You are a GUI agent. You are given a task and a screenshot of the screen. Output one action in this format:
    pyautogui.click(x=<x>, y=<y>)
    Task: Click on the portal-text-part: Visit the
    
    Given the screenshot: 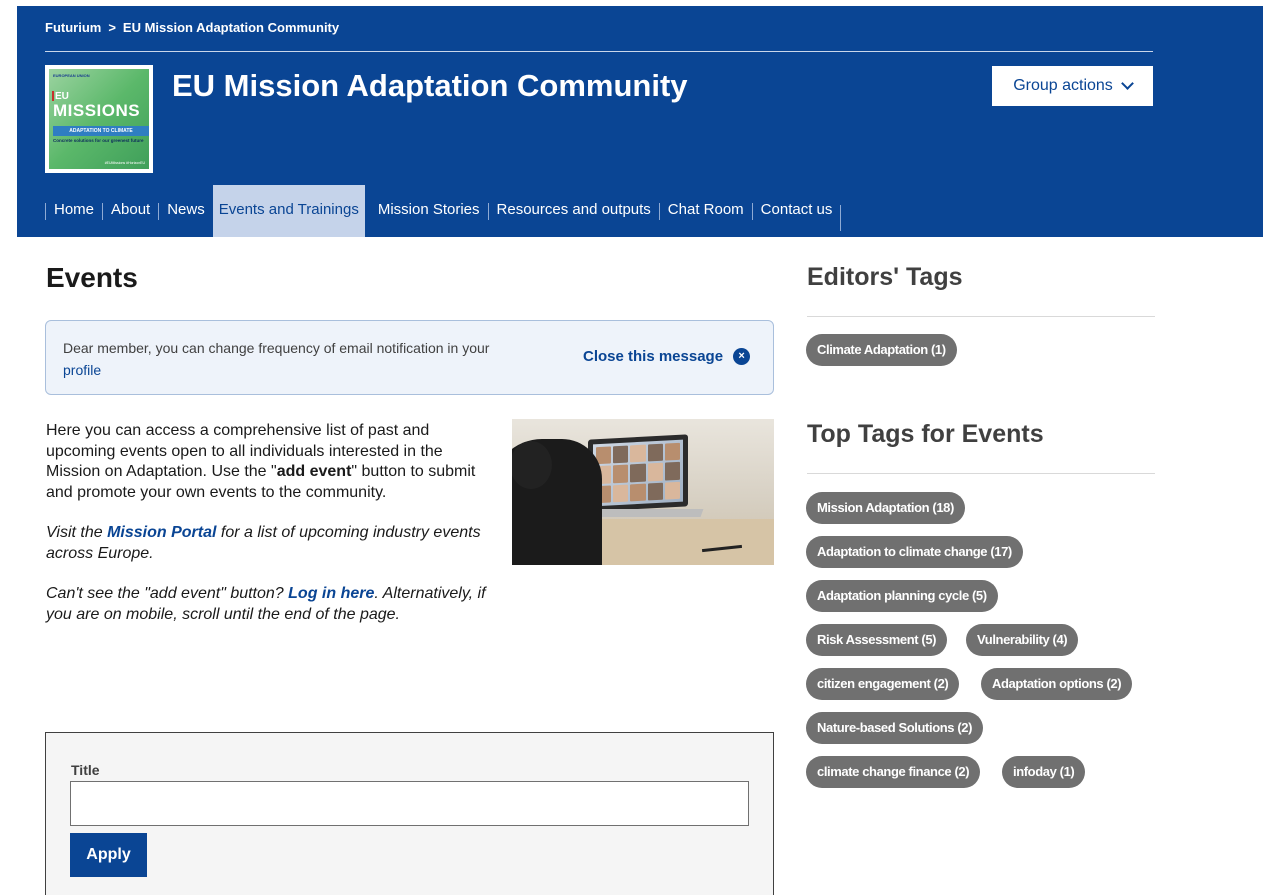 What is the action you would take?
    pyautogui.click(x=77, y=532)
    